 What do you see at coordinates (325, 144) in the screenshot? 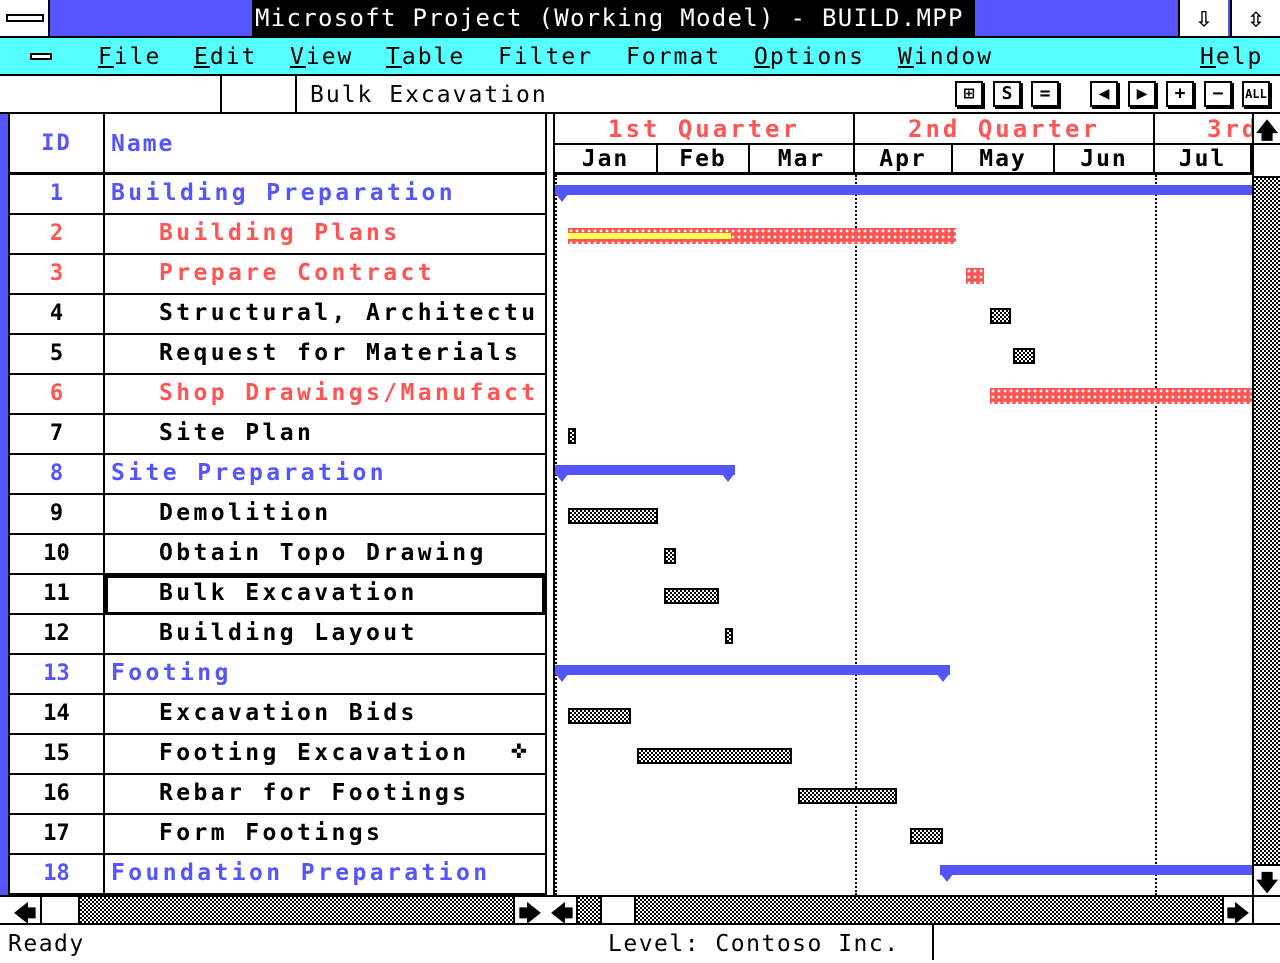
I see `header-name: Name` at bounding box center [325, 144].